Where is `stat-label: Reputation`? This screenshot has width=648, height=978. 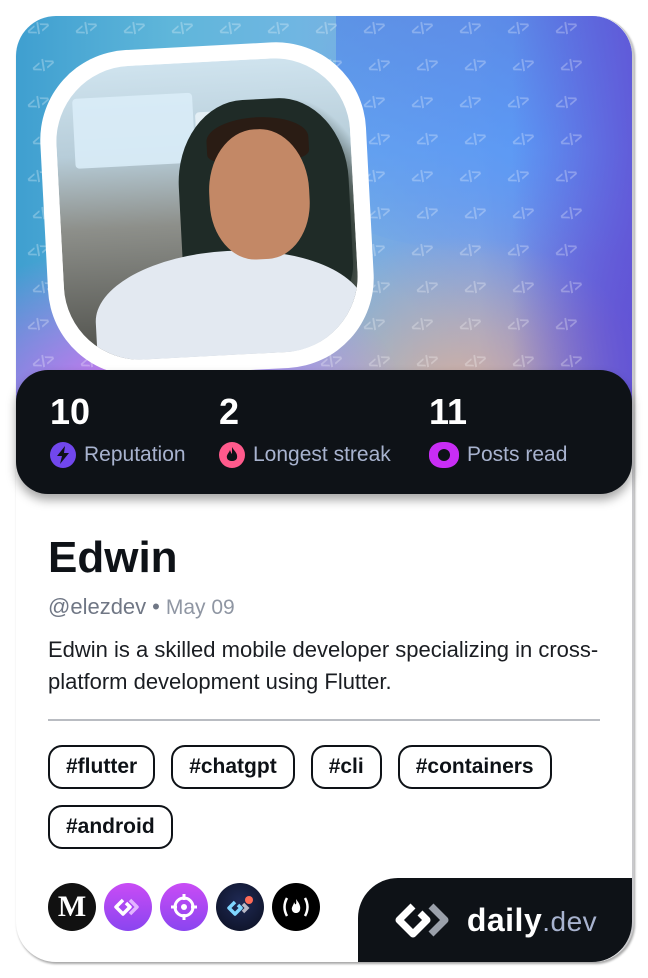 stat-label: Reputation is located at coordinates (135, 454).